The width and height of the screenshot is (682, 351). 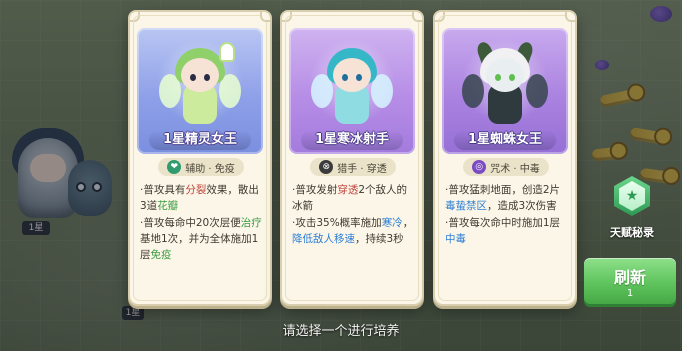 I want to click on card-description: ·普攻猛刺地面，创造2片毒蛰禁区，造成3次伤害 ·普攻每次命中时施加1层中毒, so click(x=507, y=215).